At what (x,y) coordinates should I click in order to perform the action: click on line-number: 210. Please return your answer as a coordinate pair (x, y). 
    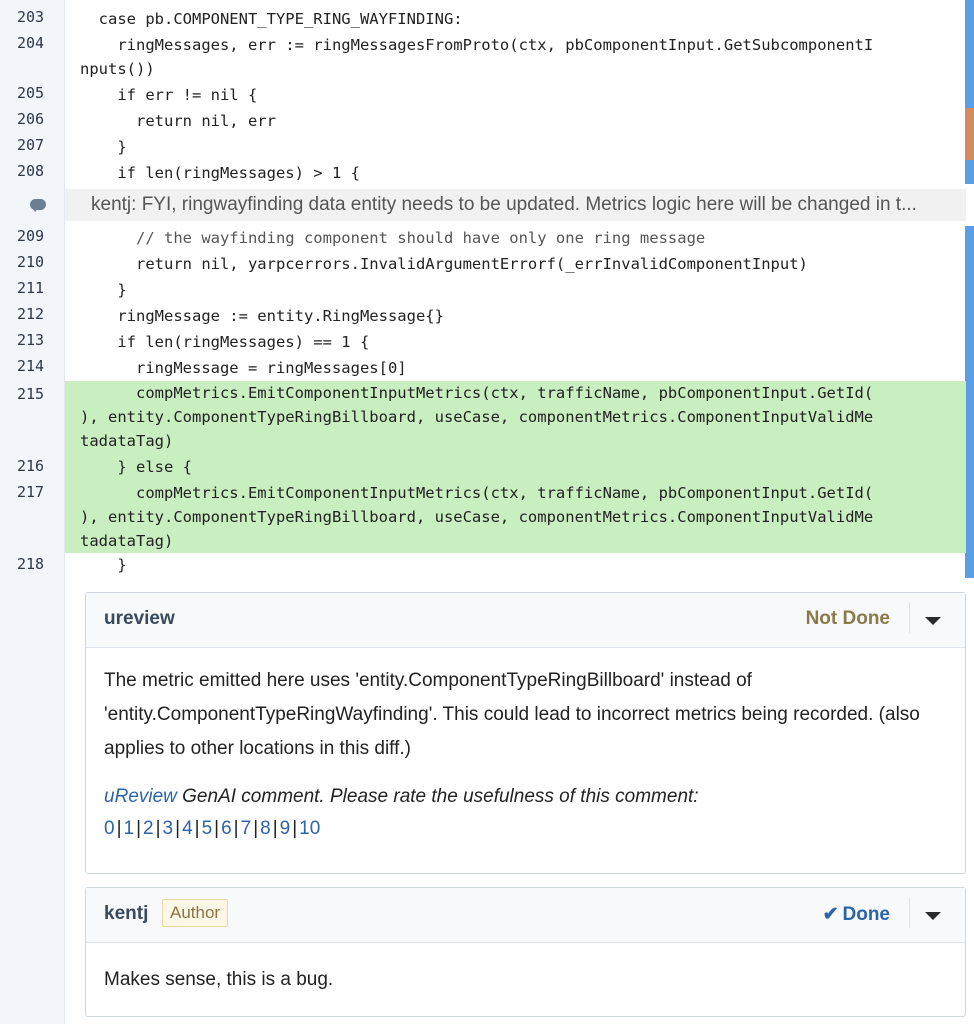
    Looking at the image, I should click on (31, 262).